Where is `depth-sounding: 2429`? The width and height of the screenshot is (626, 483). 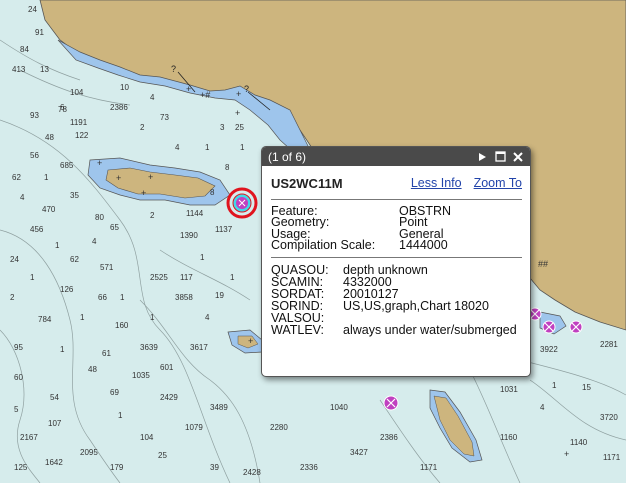 depth-sounding: 2429 is located at coordinates (169, 397).